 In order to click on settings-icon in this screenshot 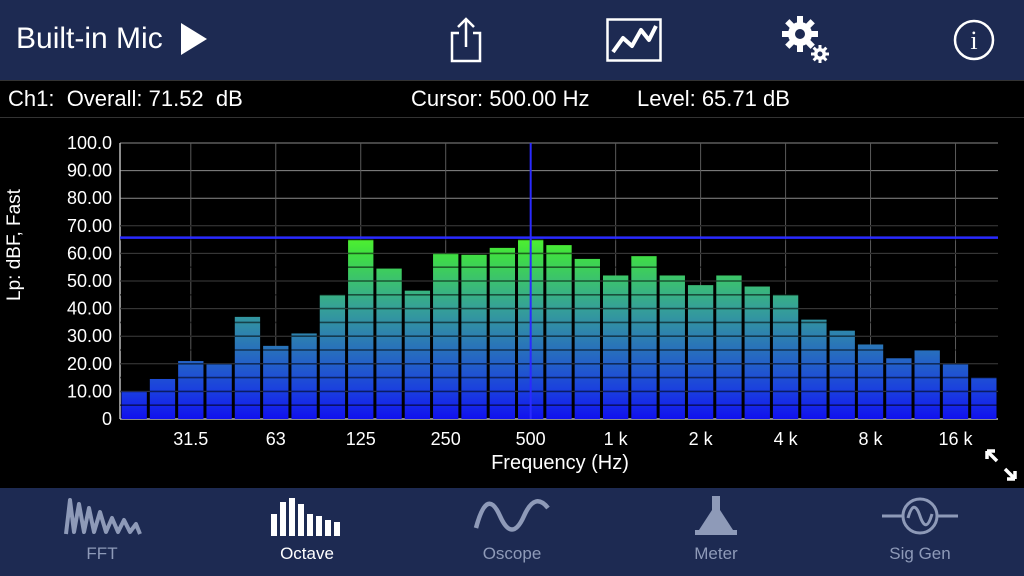, I will do `click(806, 40)`.